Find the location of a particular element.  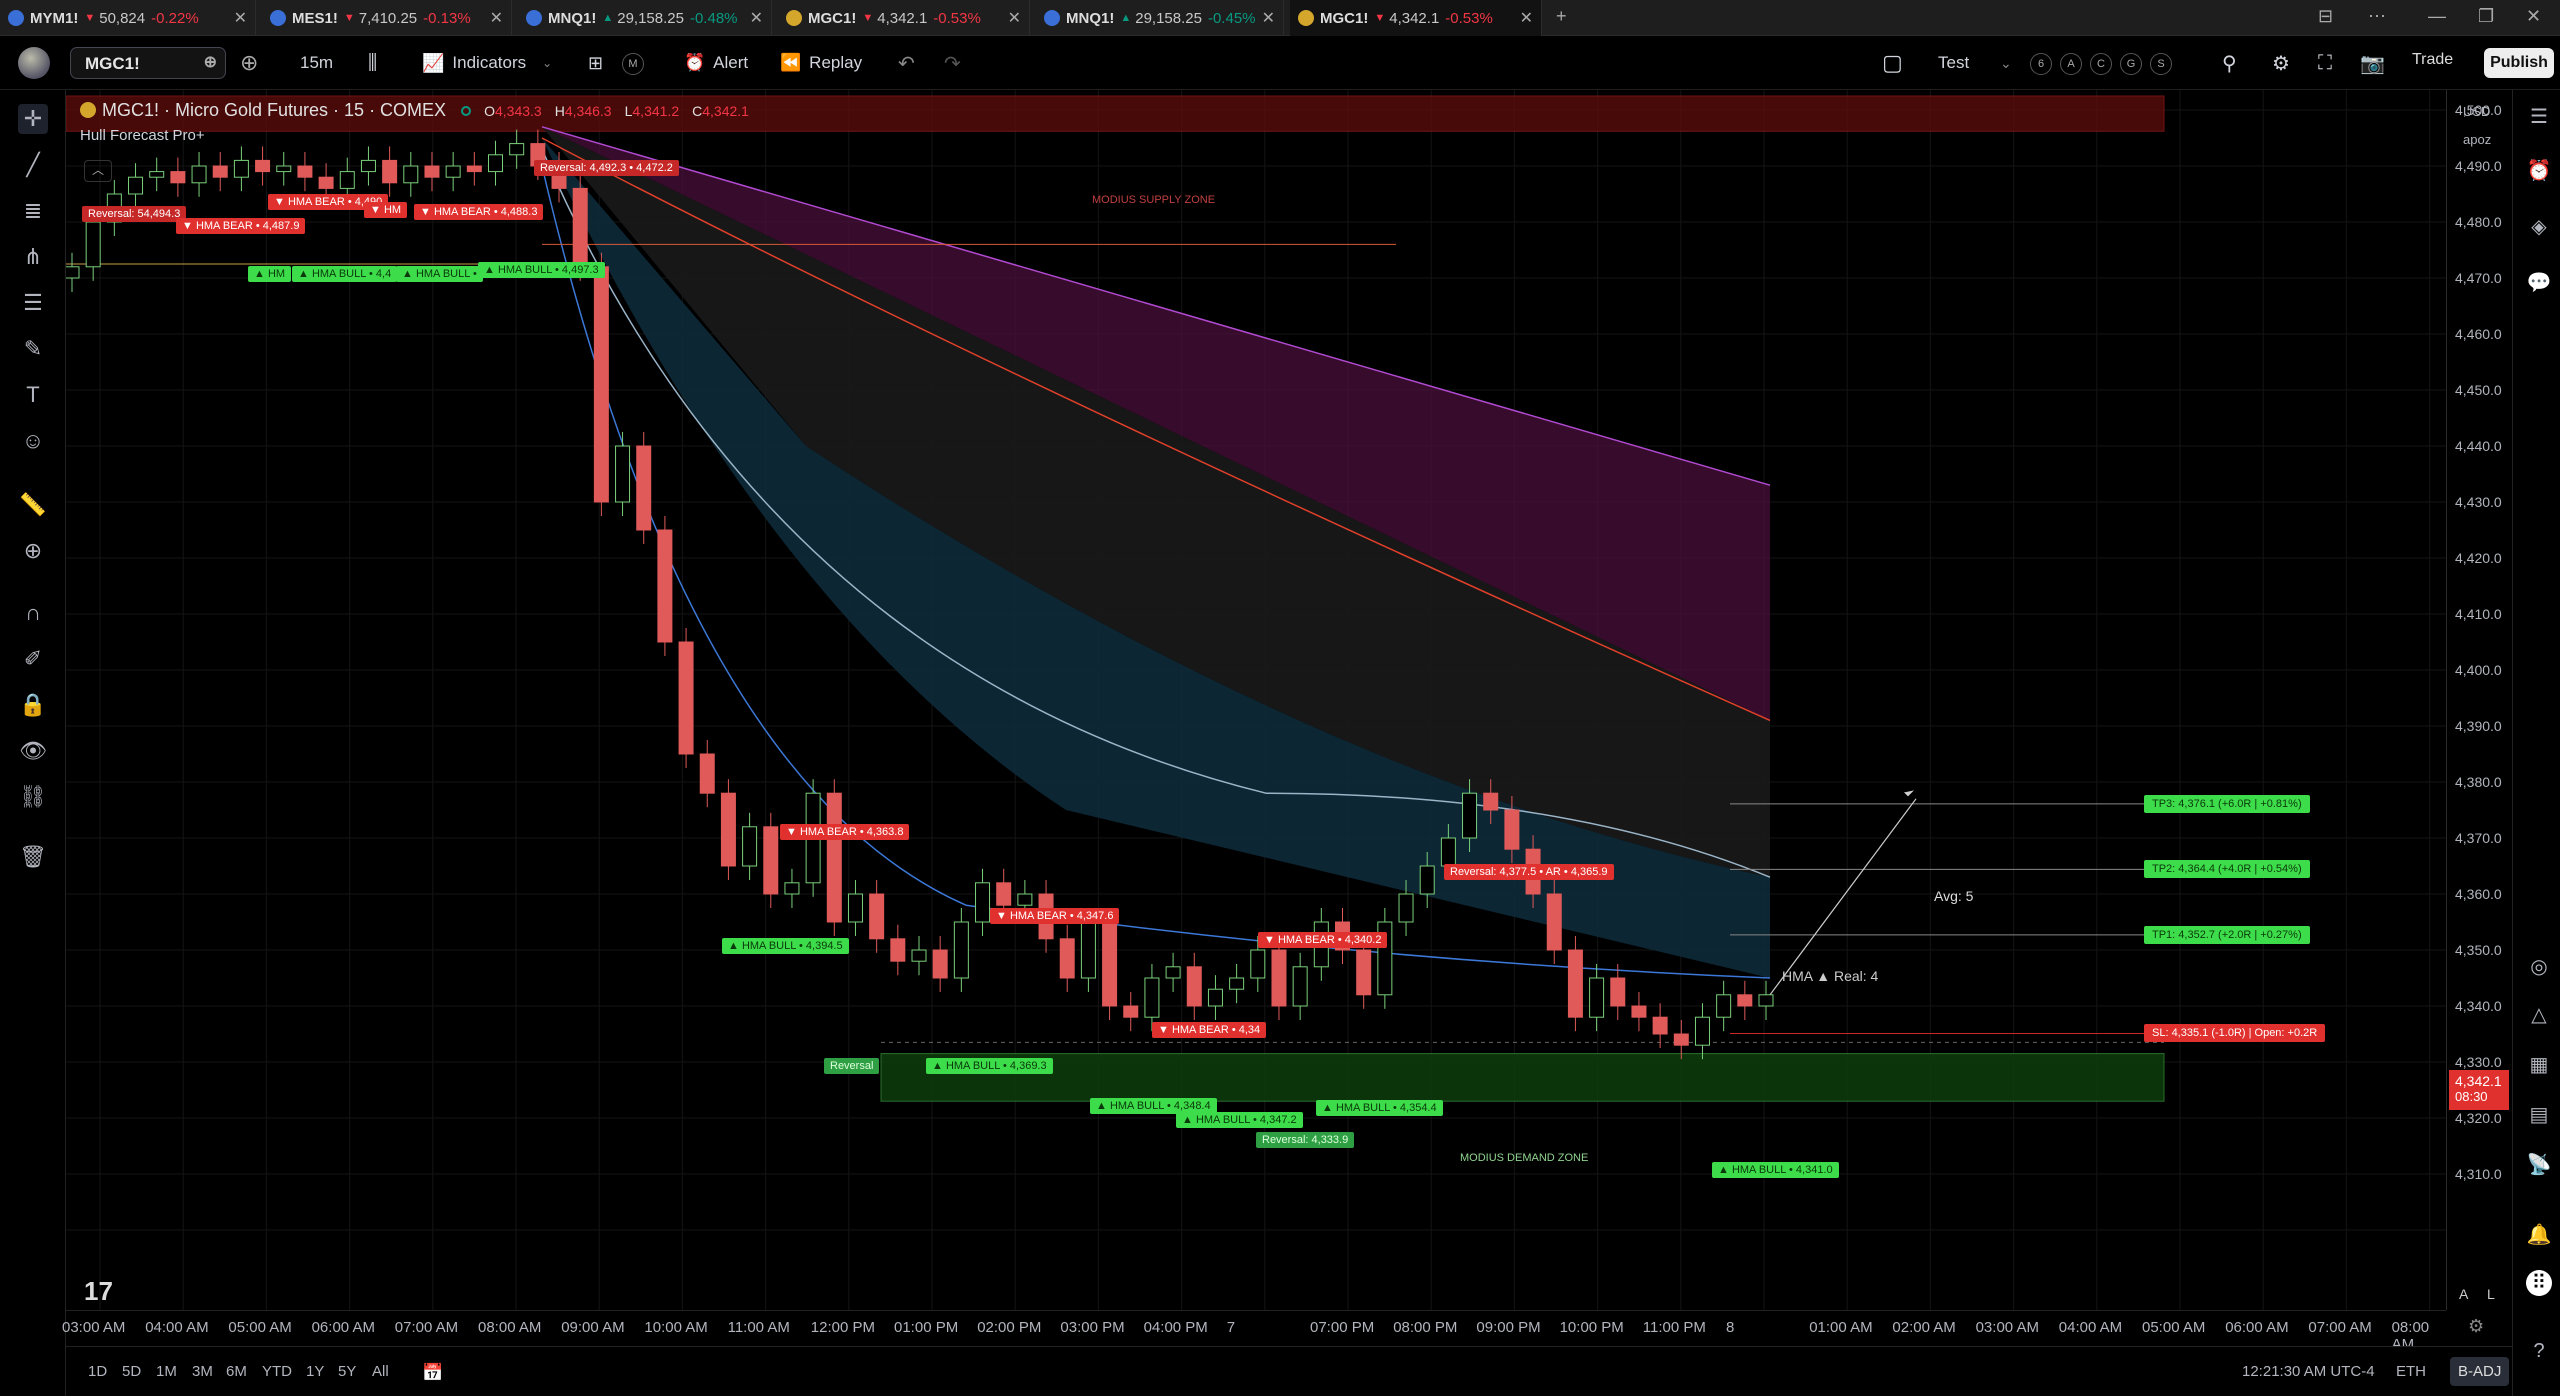

layout-chevron-down-icon: ⌄ is located at coordinates (2006, 63).